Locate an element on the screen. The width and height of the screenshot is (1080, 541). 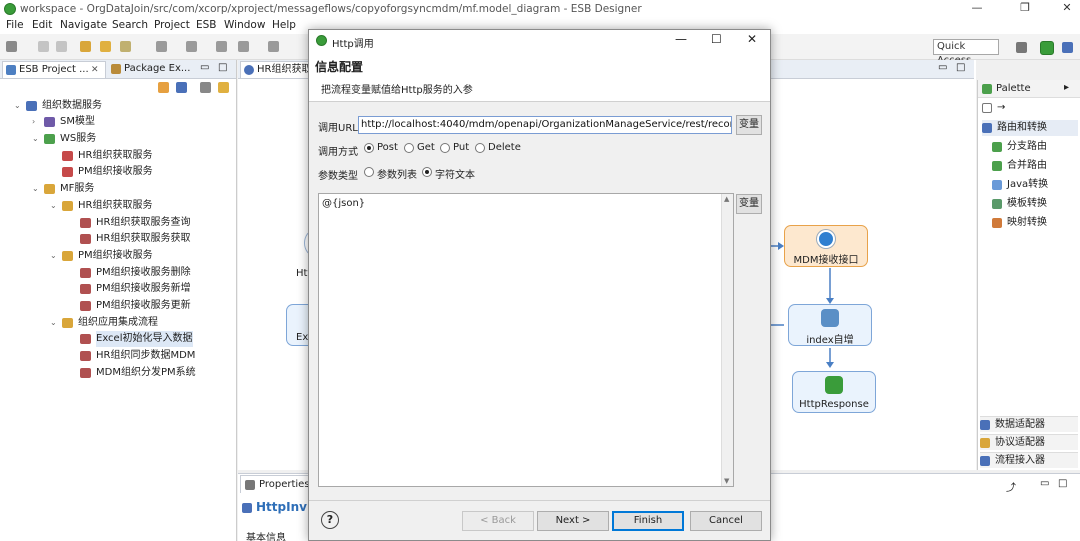
esb-perspective-icon is located at coordinates (1047, 48).